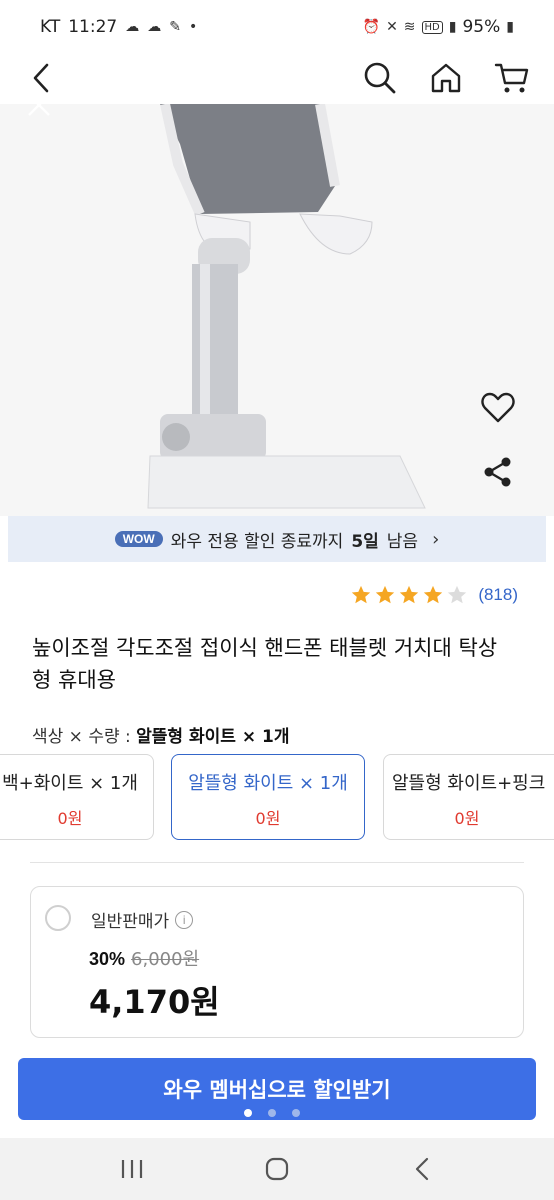  I want to click on option-selected-value: 알뜰형 화이트 × 1개, so click(213, 737).